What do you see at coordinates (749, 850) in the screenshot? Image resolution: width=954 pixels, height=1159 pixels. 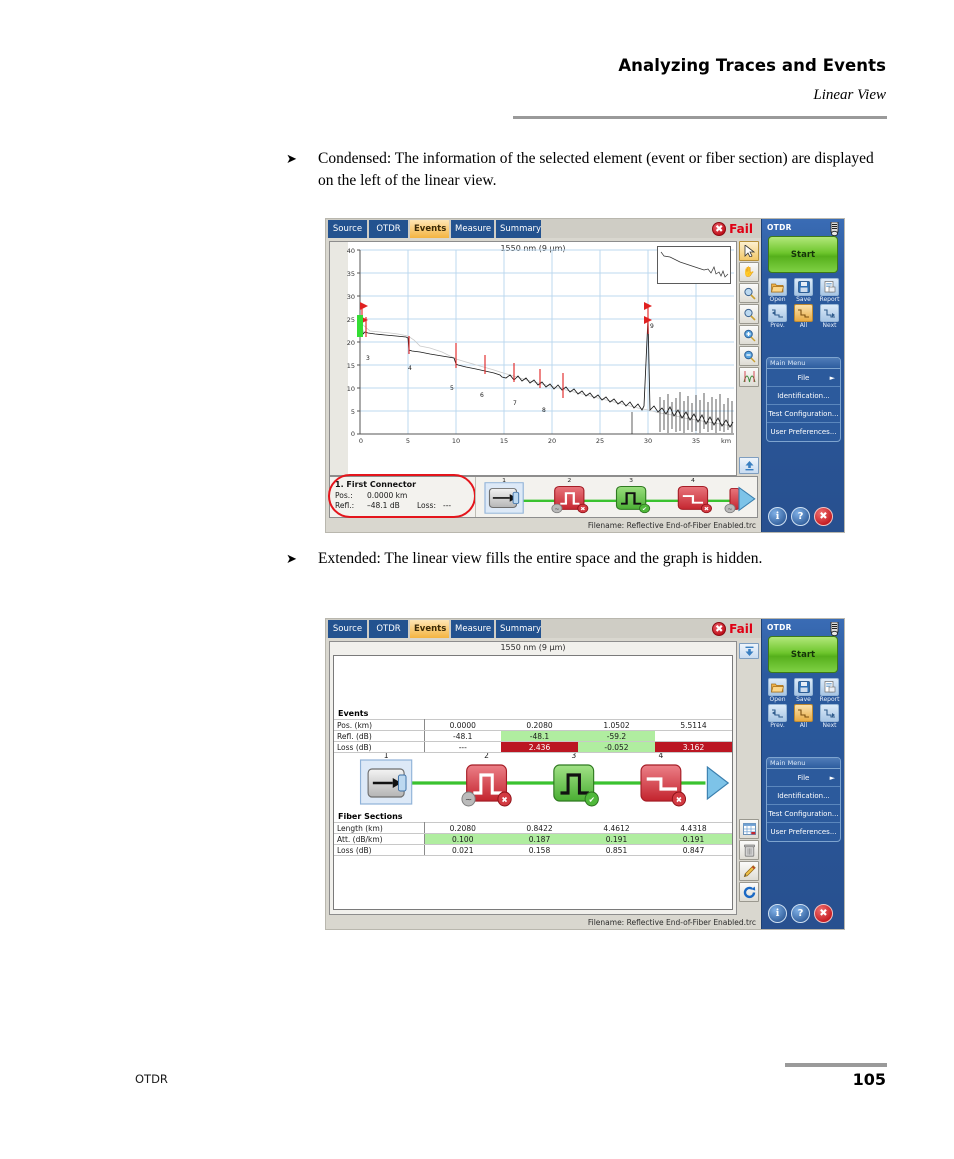 I see `delete-trash-icon` at bounding box center [749, 850].